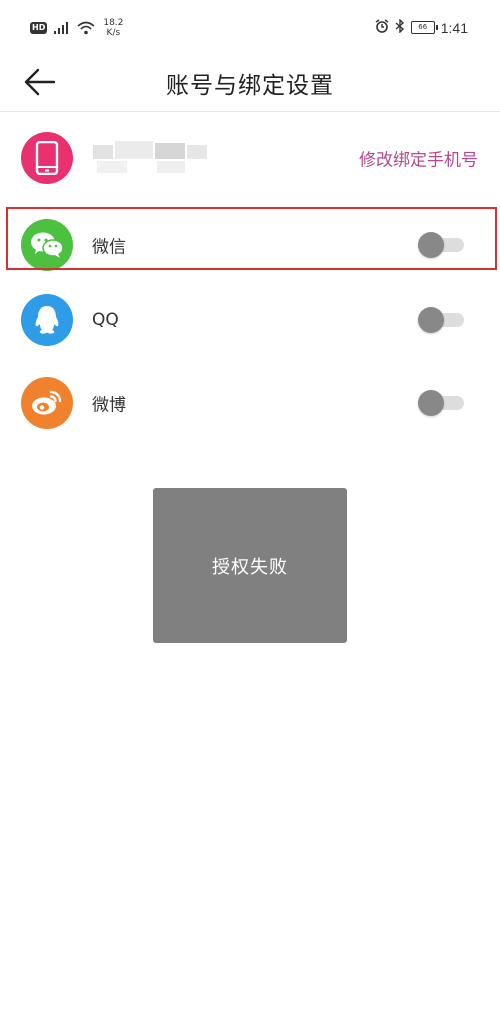 This screenshot has height=1012, width=500. Describe the element at coordinates (62, 28) in the screenshot. I see `signal-icon` at that location.